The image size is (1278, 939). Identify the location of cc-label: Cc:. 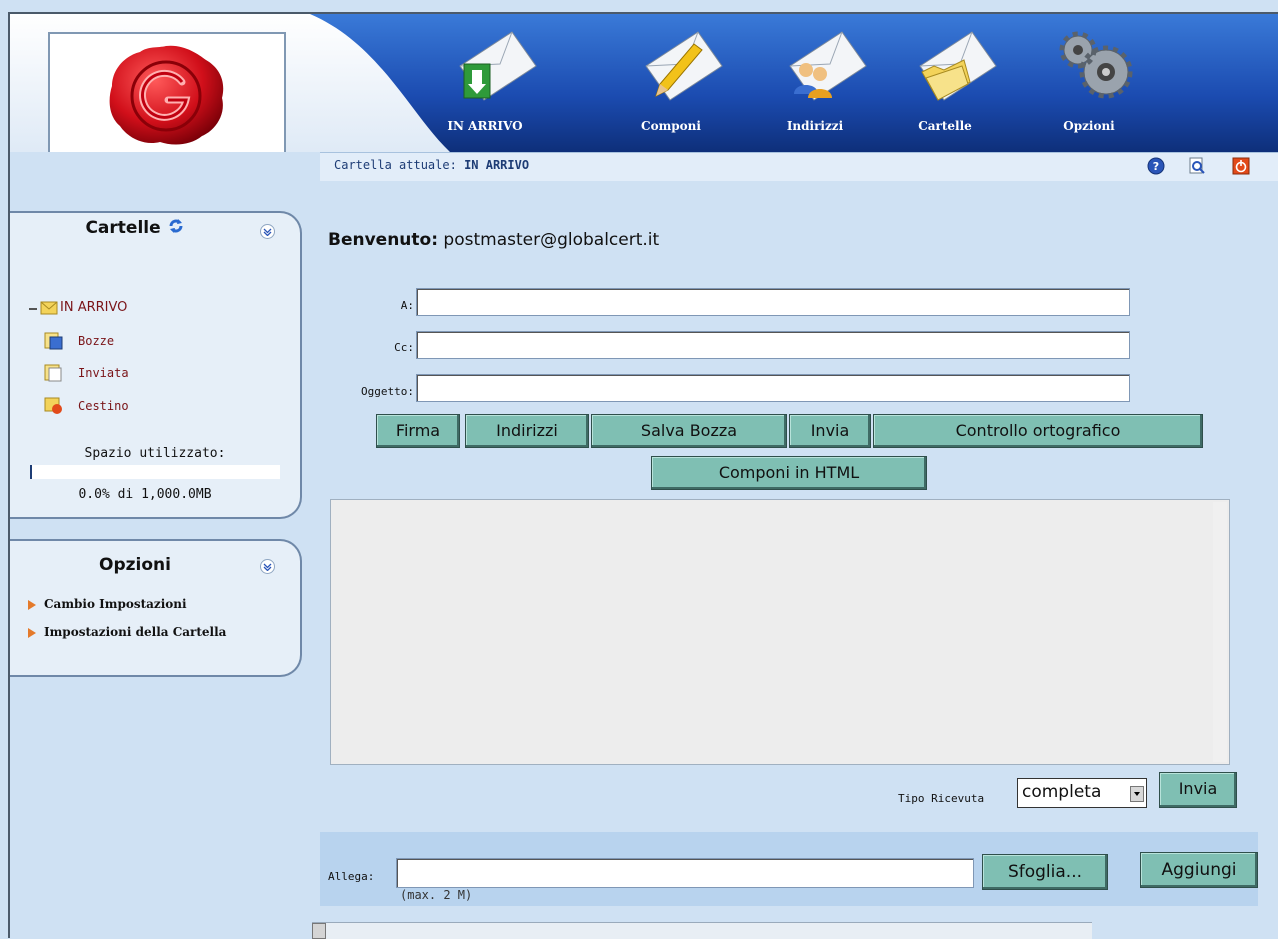
(404, 347).